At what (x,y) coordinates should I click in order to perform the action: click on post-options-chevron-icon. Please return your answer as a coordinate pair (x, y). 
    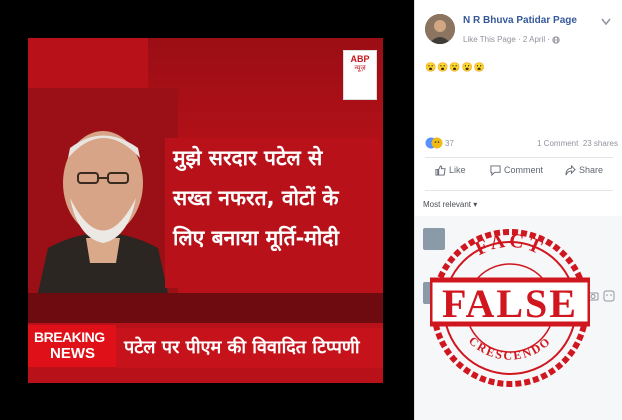
    Looking at the image, I should click on (606, 22).